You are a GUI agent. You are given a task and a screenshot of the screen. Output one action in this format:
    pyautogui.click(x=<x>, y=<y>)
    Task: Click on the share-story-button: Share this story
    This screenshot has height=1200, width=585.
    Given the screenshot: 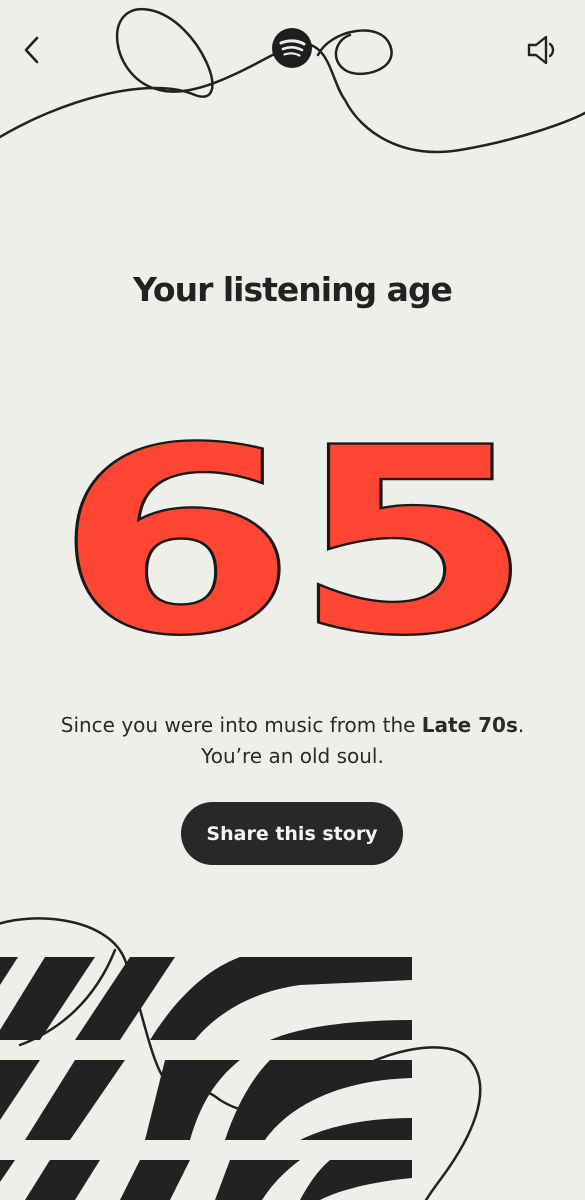 What is the action you would take?
    pyautogui.click(x=292, y=833)
    